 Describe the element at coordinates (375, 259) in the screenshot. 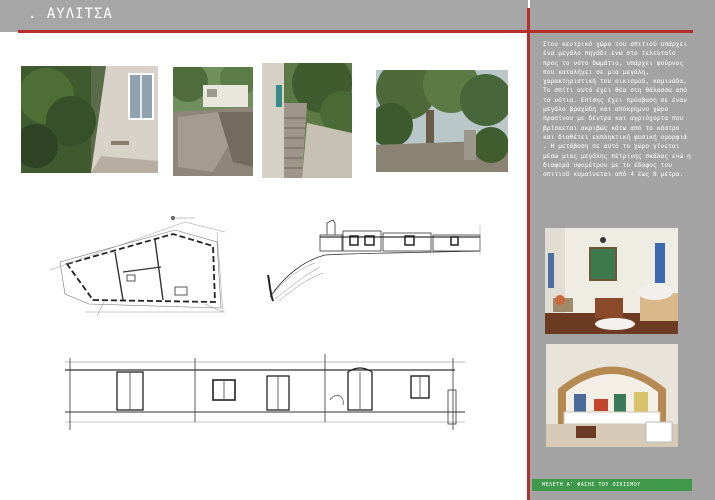

I see `section-sketch` at that location.